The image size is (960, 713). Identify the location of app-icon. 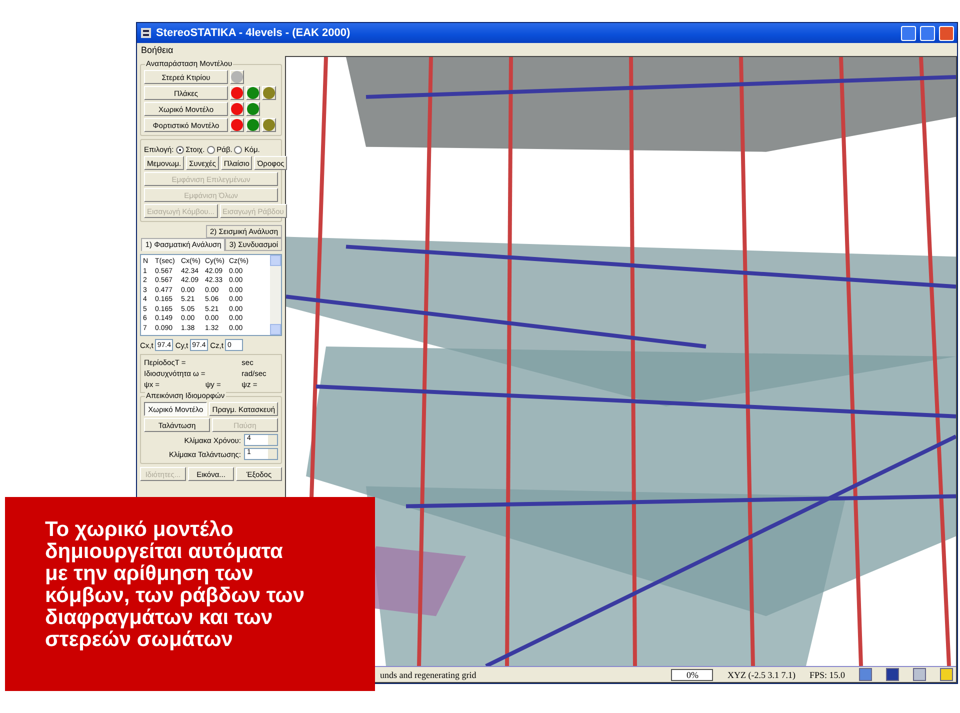
(146, 33).